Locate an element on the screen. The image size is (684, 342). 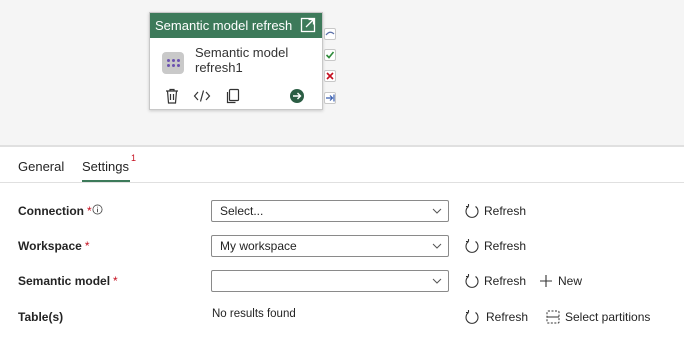
plus-icon is located at coordinates (546, 281).